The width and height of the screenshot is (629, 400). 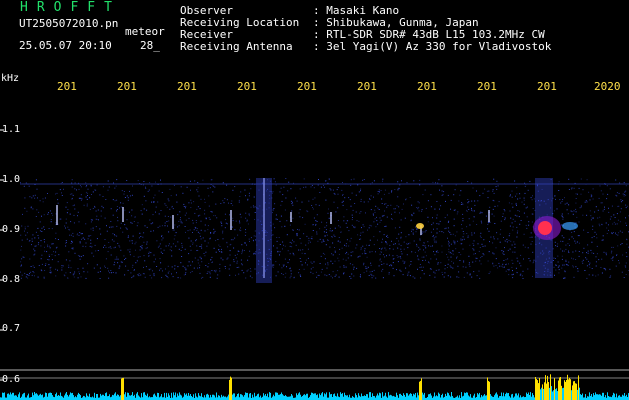 I want to click on meteor-label: meteor, so click(x=145, y=31).